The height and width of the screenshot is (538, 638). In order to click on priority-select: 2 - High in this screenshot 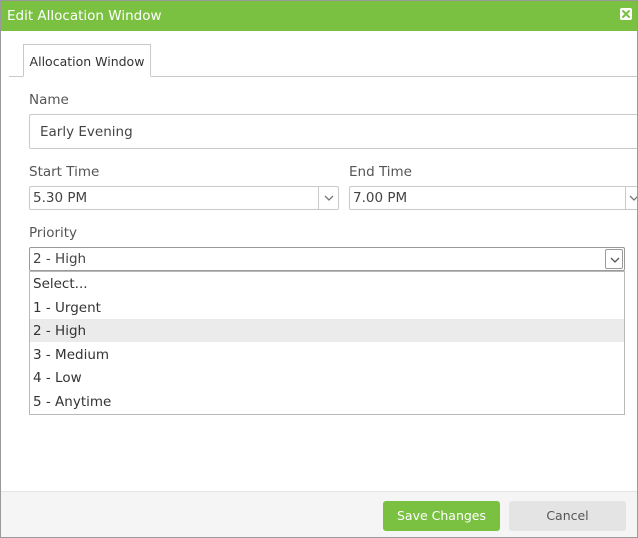, I will do `click(327, 259)`.